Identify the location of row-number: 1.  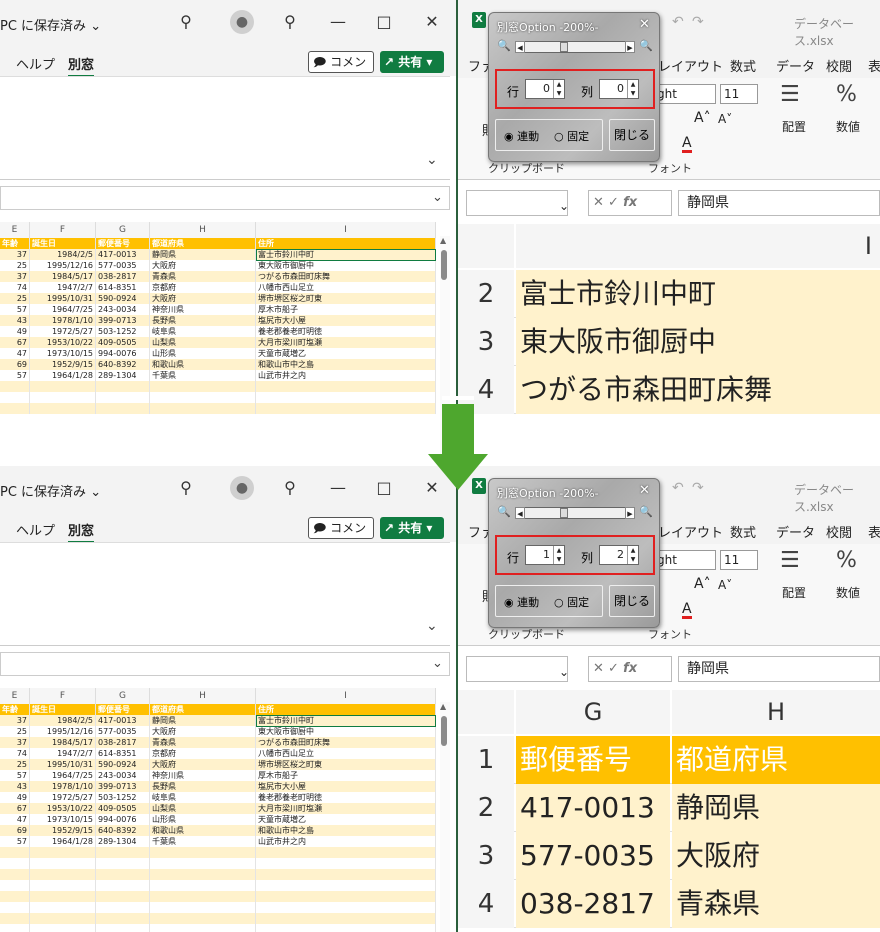
(486, 760).